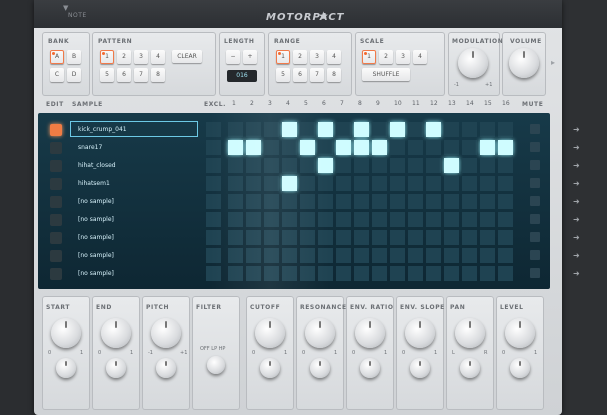 The image size is (607, 415). Describe the element at coordinates (283, 75) in the screenshot. I see `range-key-5: 5` at that location.